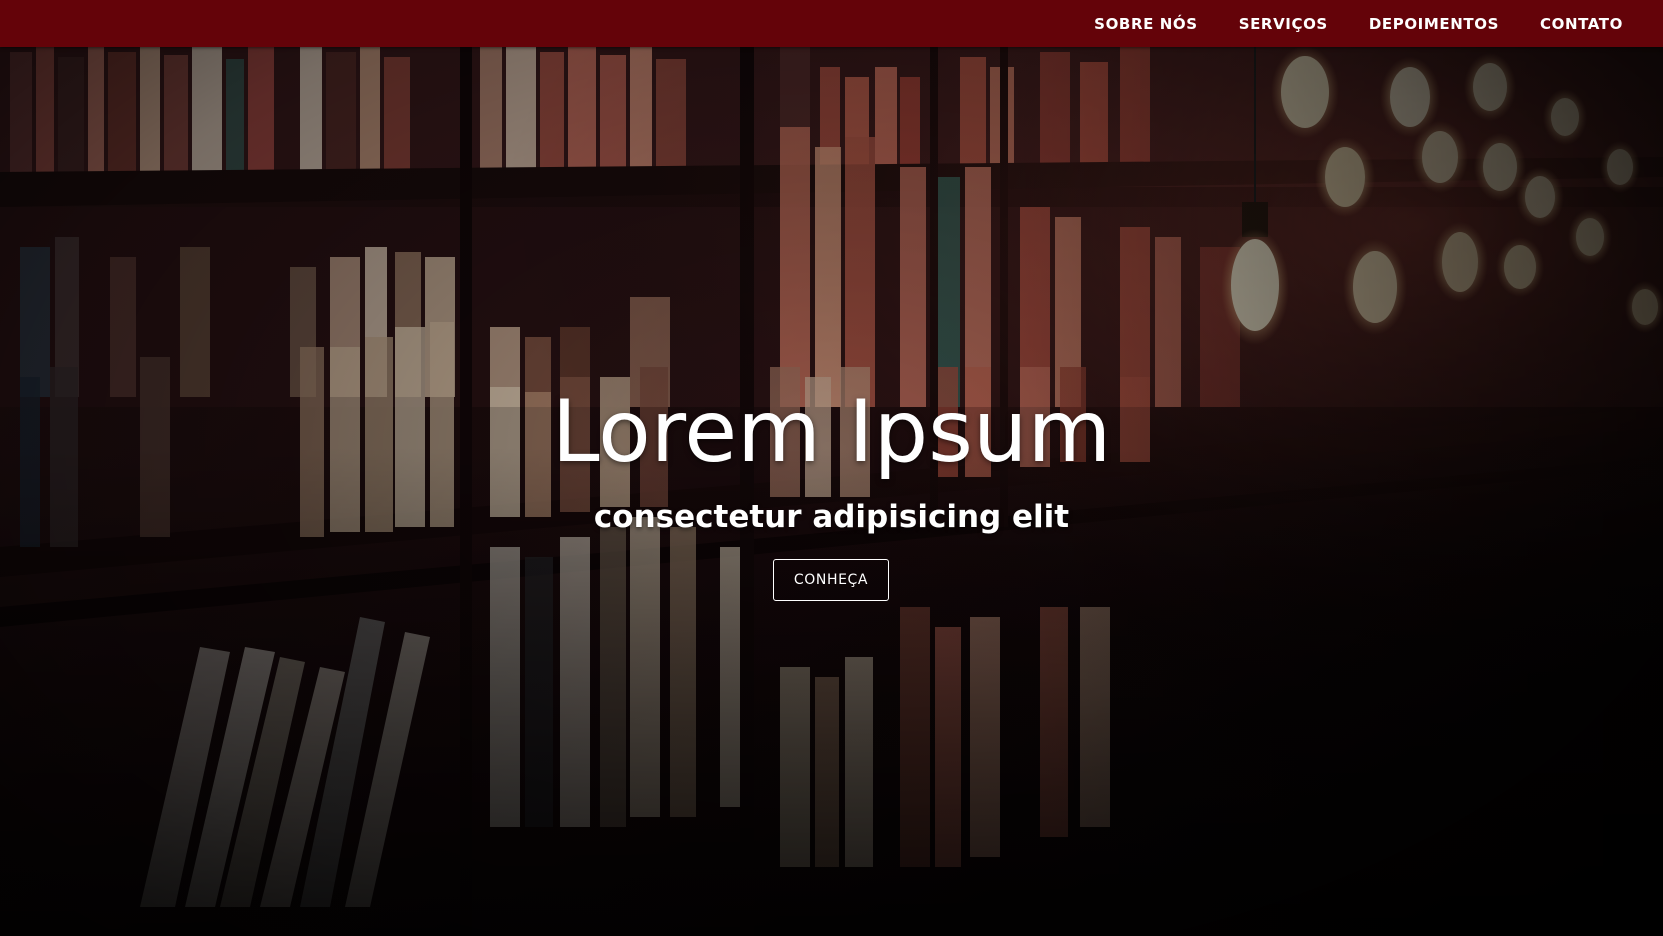 The height and width of the screenshot is (936, 1663). What do you see at coordinates (831, 517) in the screenshot?
I see `hero-subtitle: consectetur adipisicing elit` at bounding box center [831, 517].